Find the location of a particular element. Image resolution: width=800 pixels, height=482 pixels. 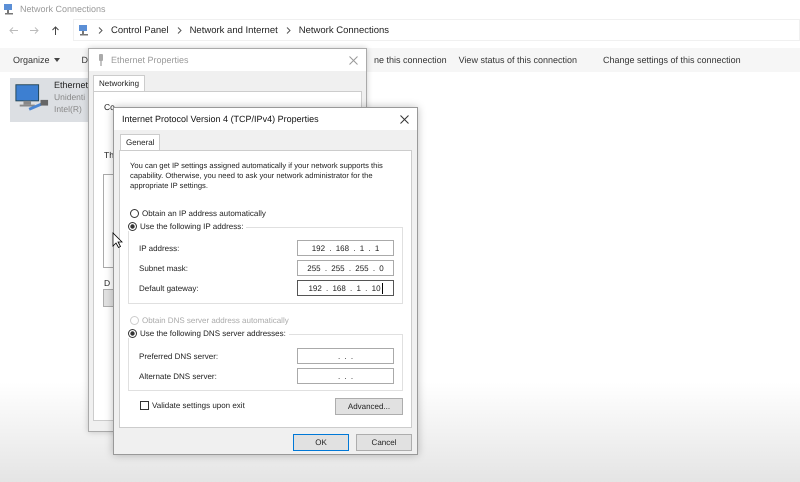

validate-checkbox: Validate settings upon exit is located at coordinates (192, 405).